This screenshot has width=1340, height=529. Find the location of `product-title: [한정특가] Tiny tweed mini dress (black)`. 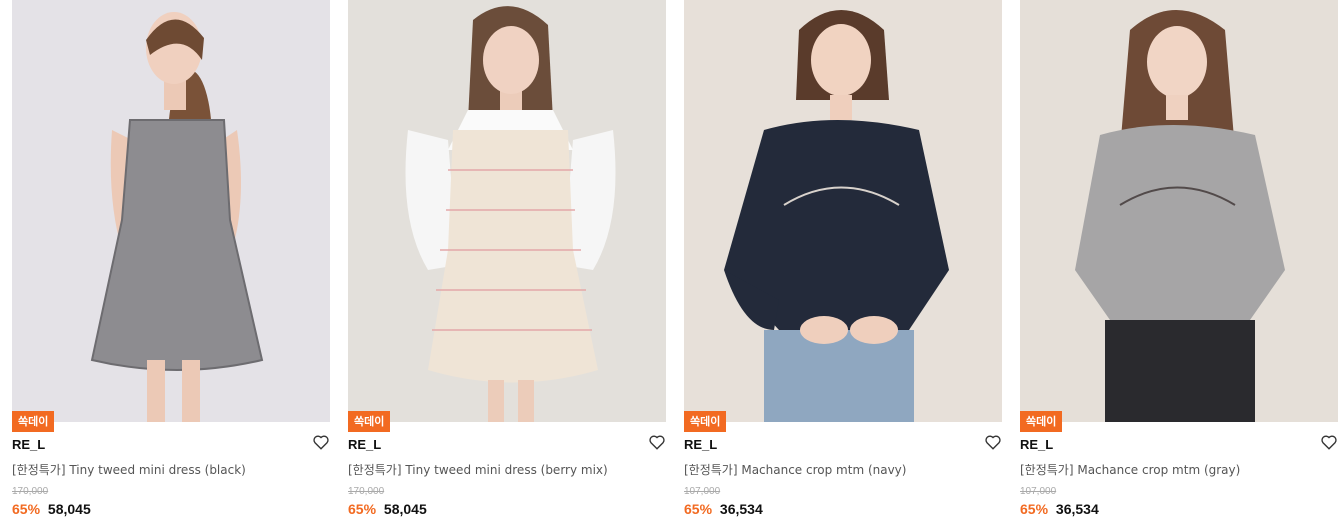

product-title: [한정특가] Tiny tweed mini dress (black) is located at coordinates (129, 469).